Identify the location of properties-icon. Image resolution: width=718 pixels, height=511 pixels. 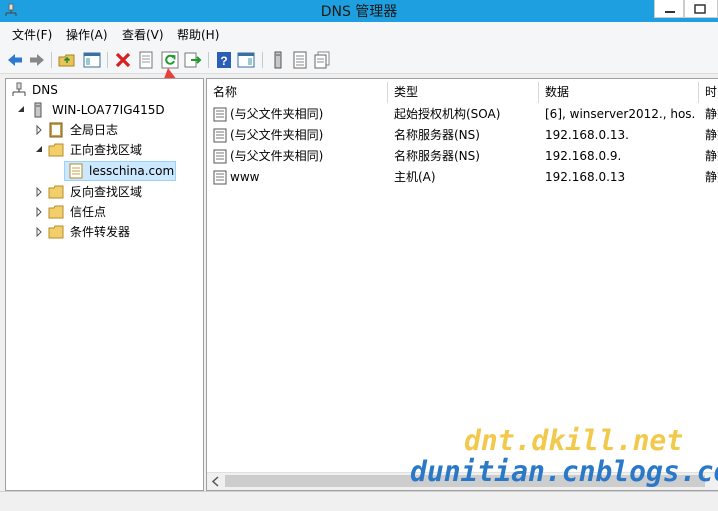
(146, 60).